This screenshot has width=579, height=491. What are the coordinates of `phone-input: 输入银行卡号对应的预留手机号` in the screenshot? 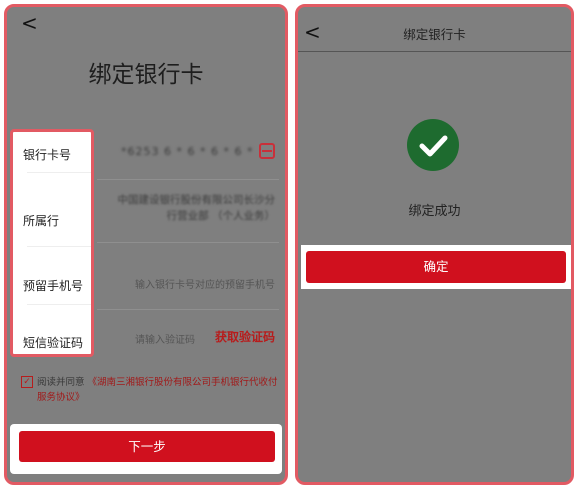 It's located at (205, 283).